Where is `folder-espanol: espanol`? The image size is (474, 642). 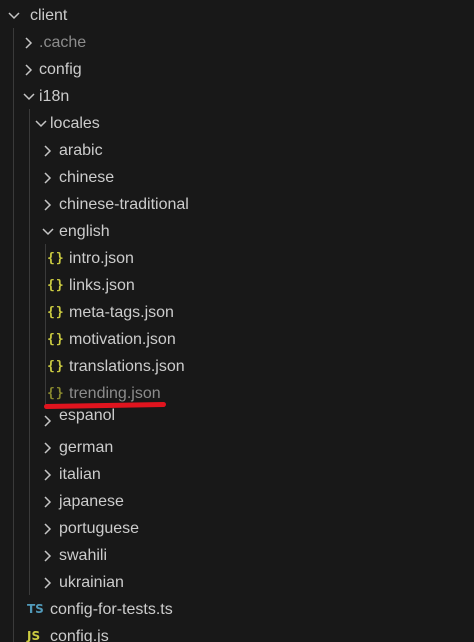
folder-espanol: espanol is located at coordinates (237, 420).